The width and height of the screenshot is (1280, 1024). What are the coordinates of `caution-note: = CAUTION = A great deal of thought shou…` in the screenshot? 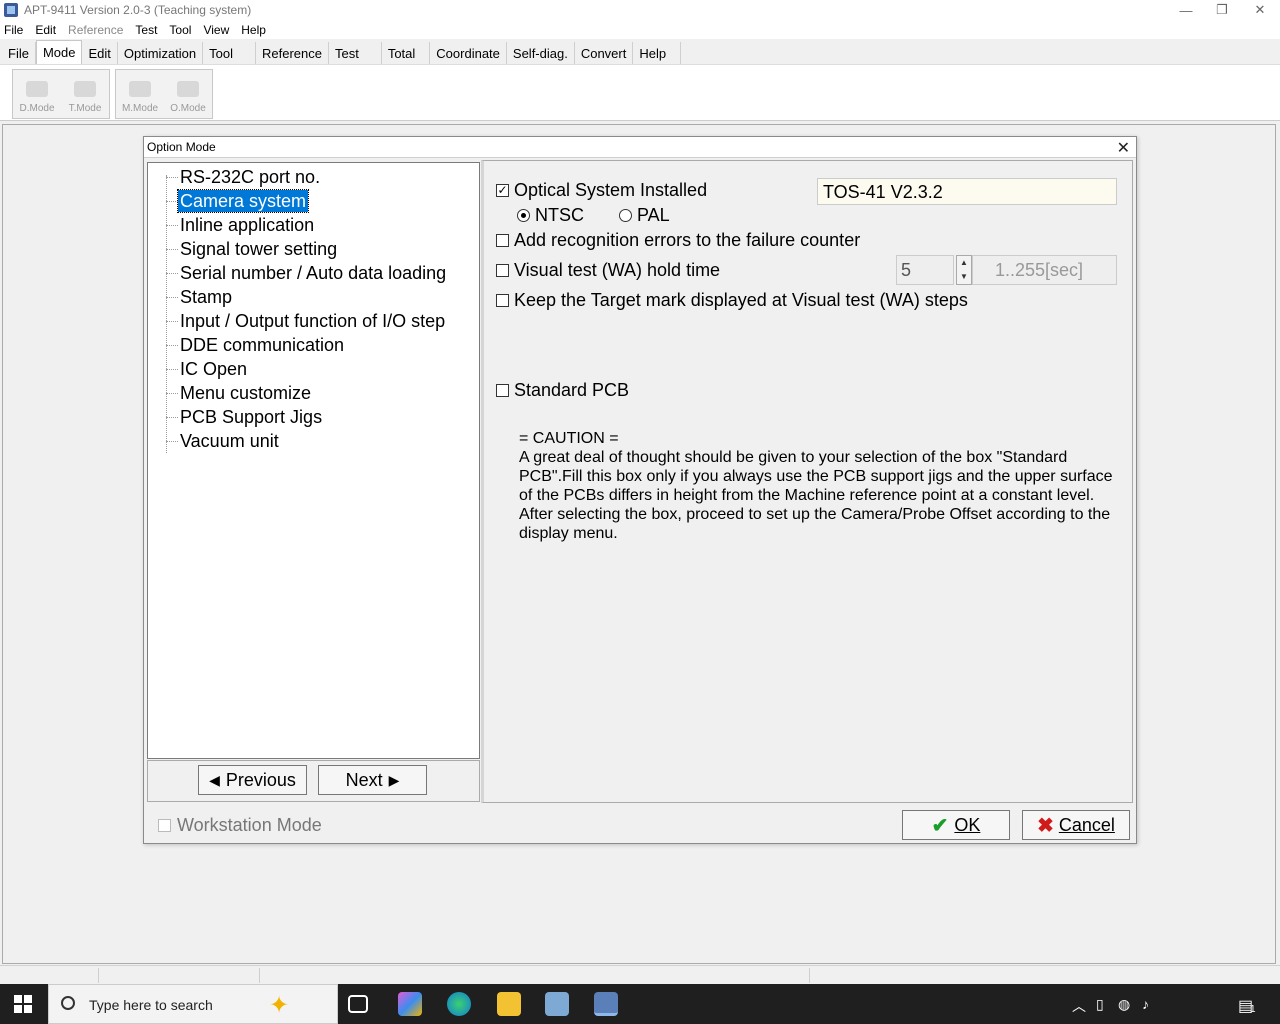 It's located at (819, 486).